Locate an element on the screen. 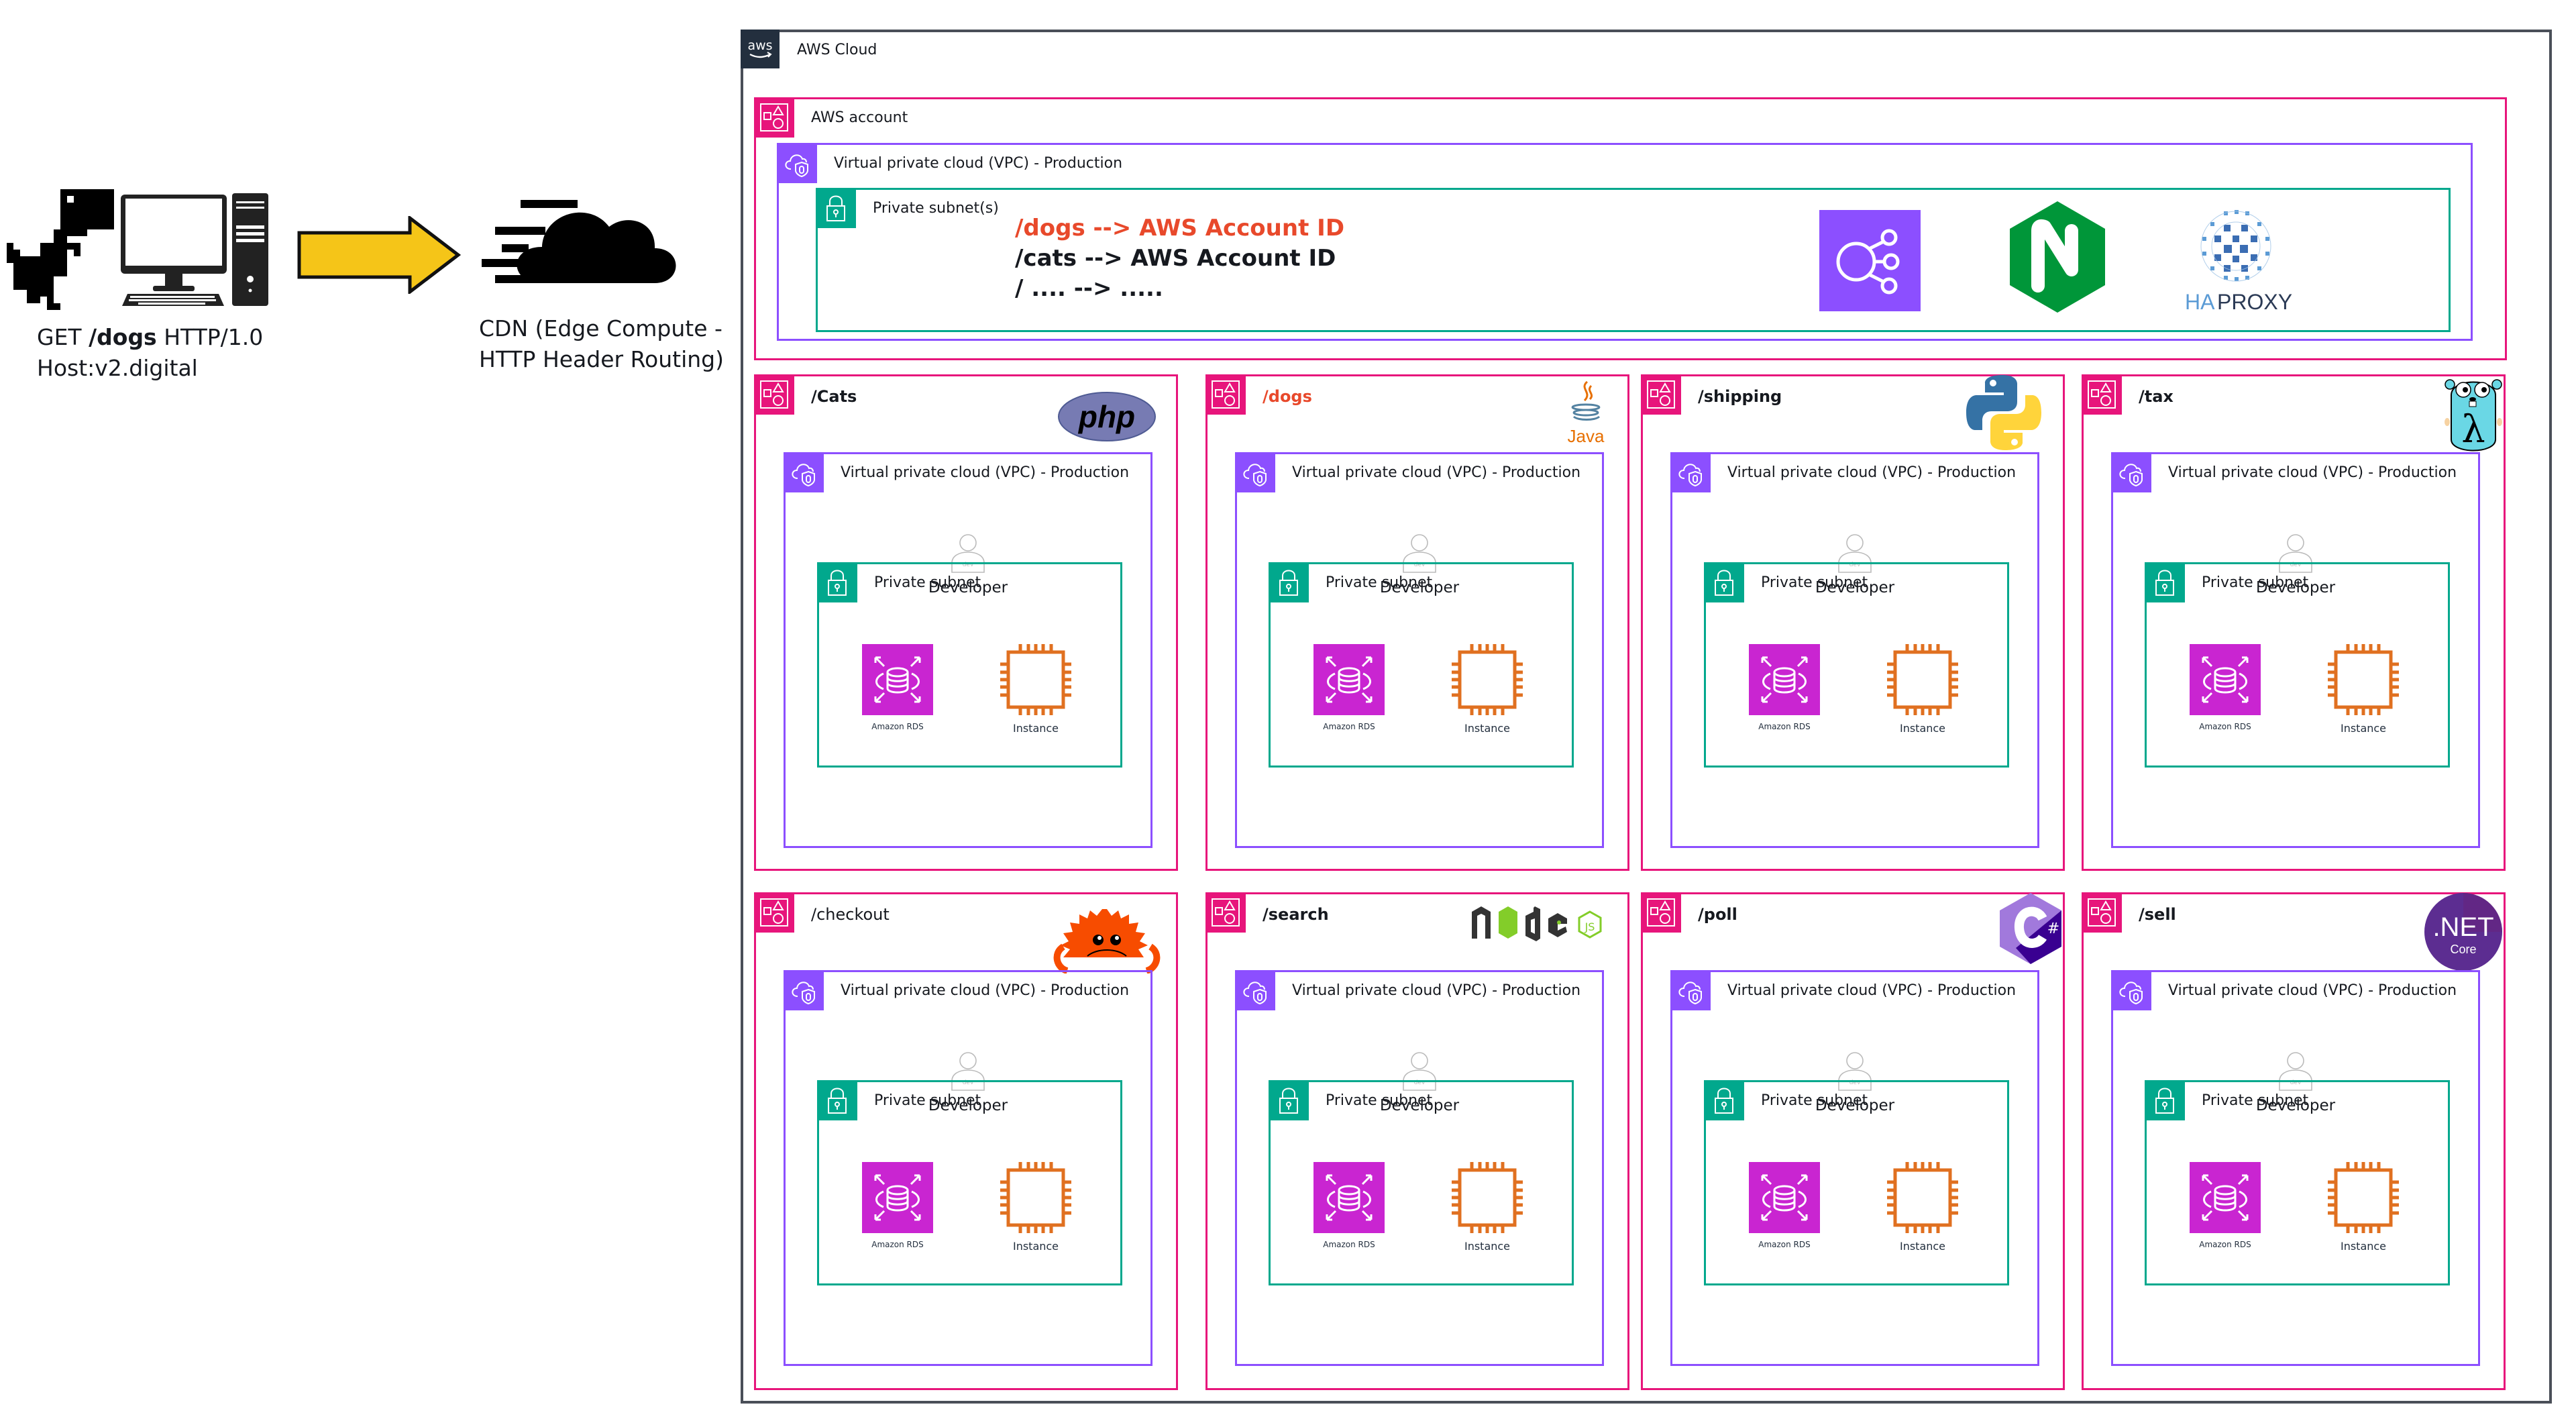 The image size is (2576, 1425). request-path: /dogs is located at coordinates (123, 337).